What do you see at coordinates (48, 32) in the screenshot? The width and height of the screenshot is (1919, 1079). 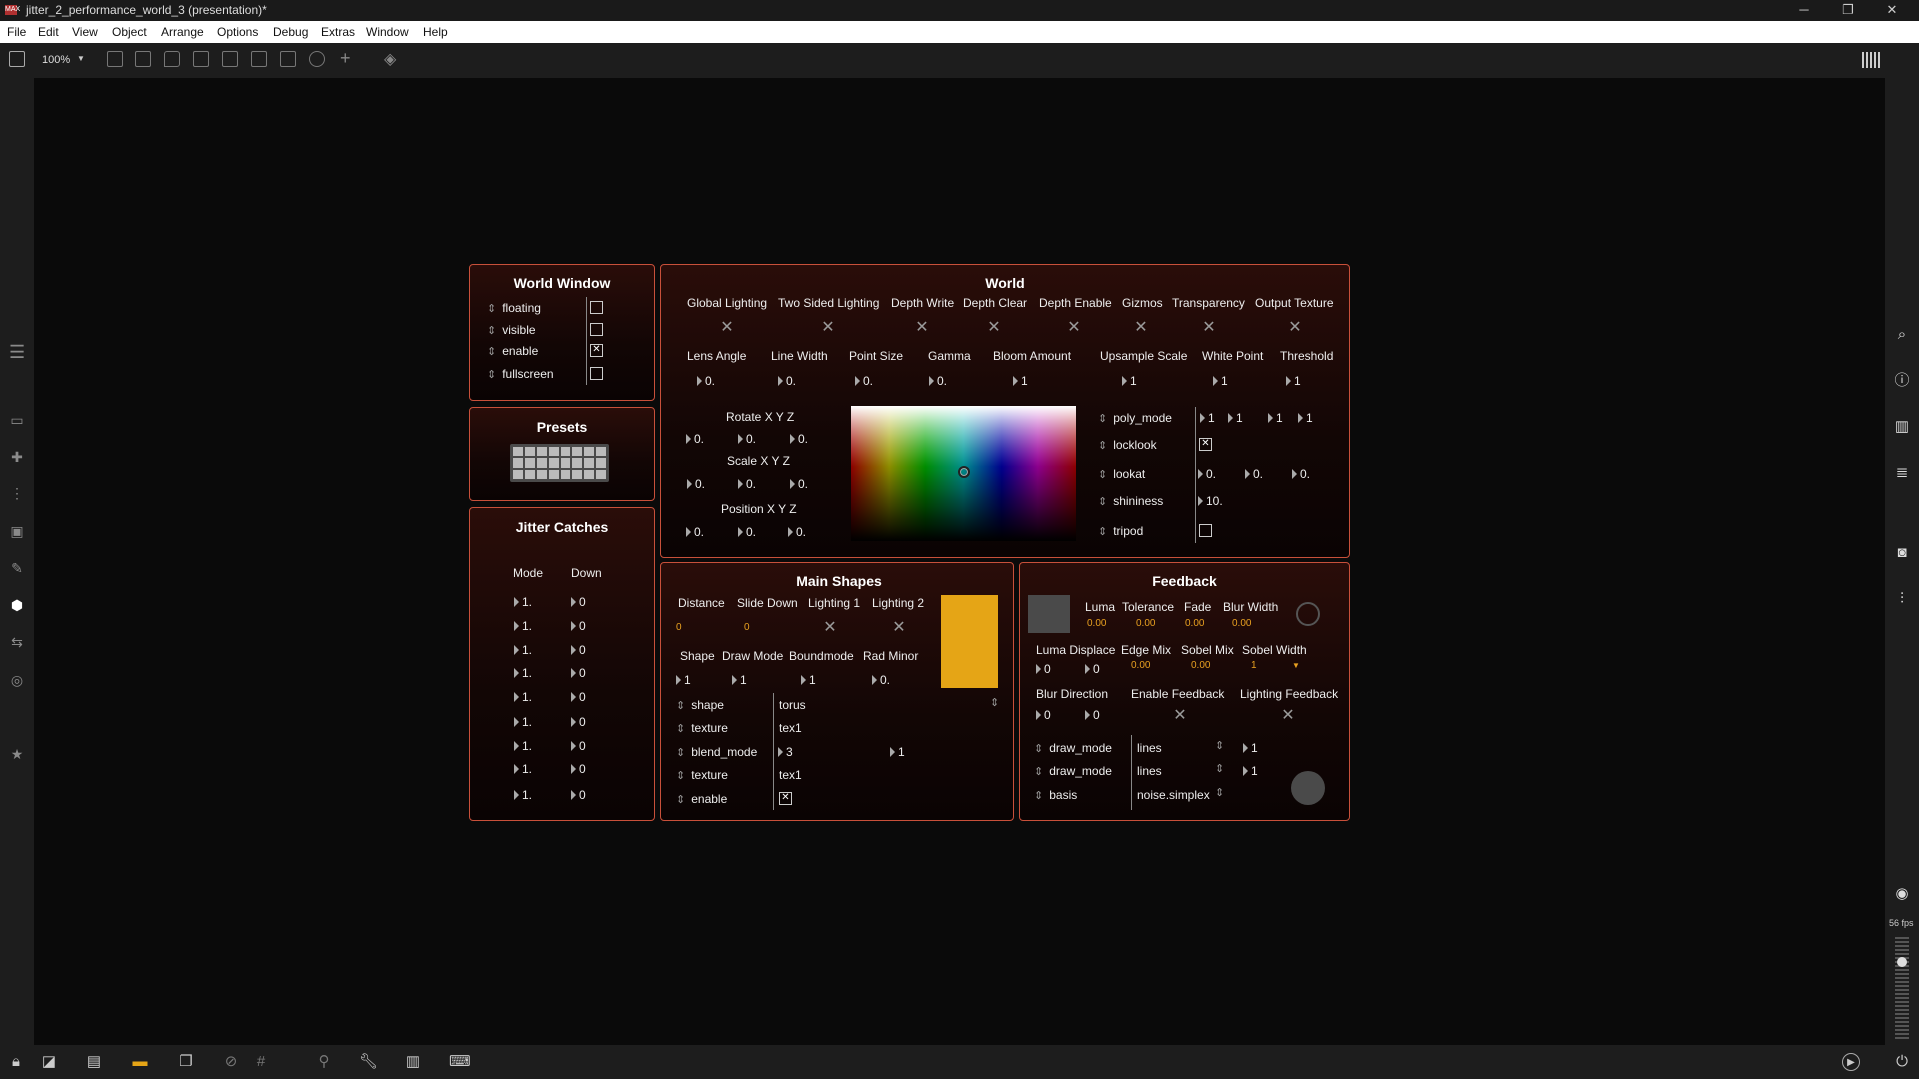 I see `menu-edit: Edit` at bounding box center [48, 32].